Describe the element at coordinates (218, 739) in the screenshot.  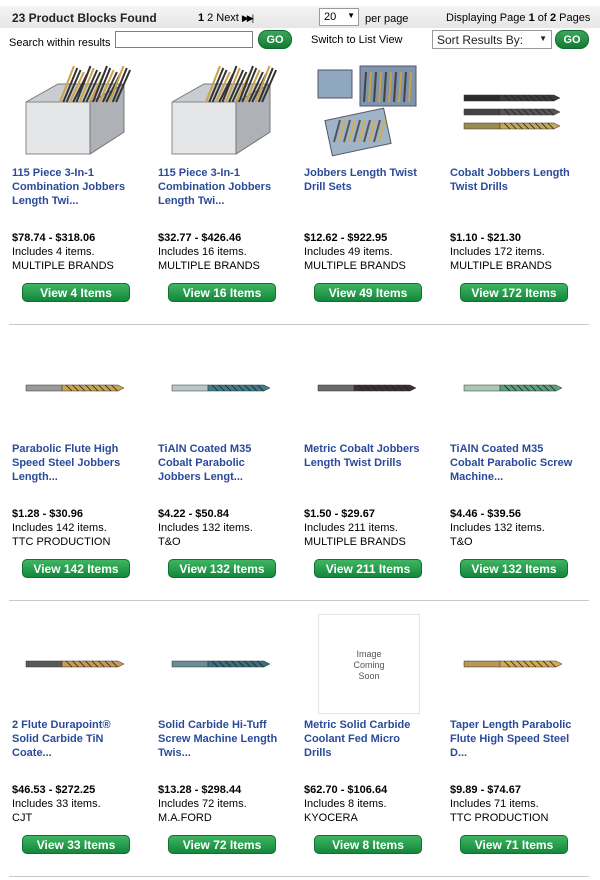
I see `product-title-line: Screw Machine Length` at that location.